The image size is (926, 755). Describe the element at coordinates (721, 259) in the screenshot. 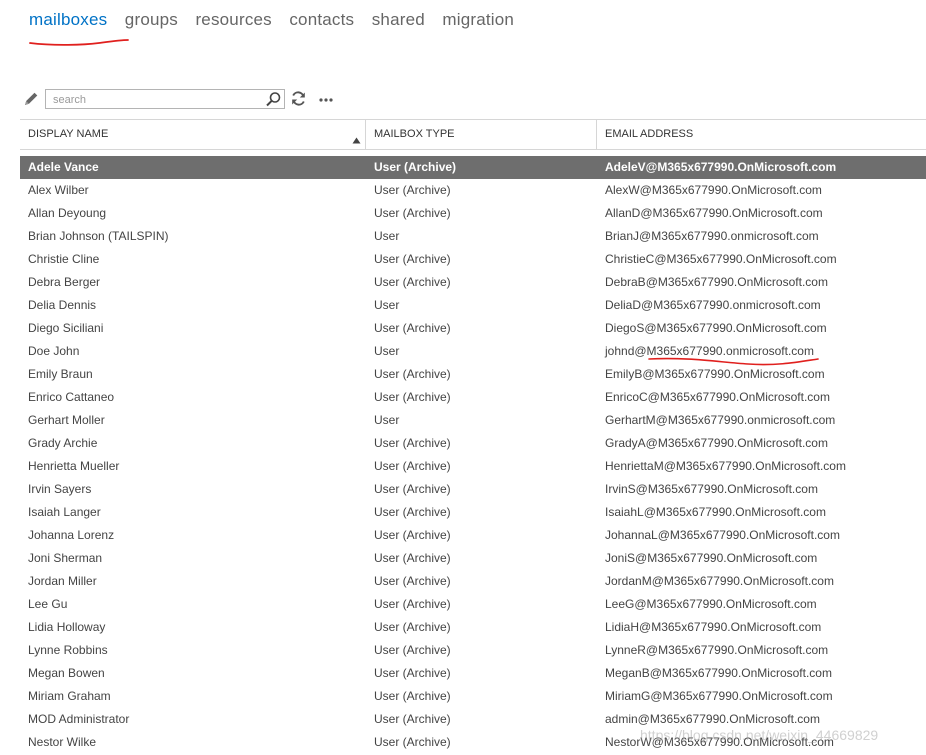

I see `cell-email-address: ChristieC@M365x677990.OnMicrosoft.com` at that location.